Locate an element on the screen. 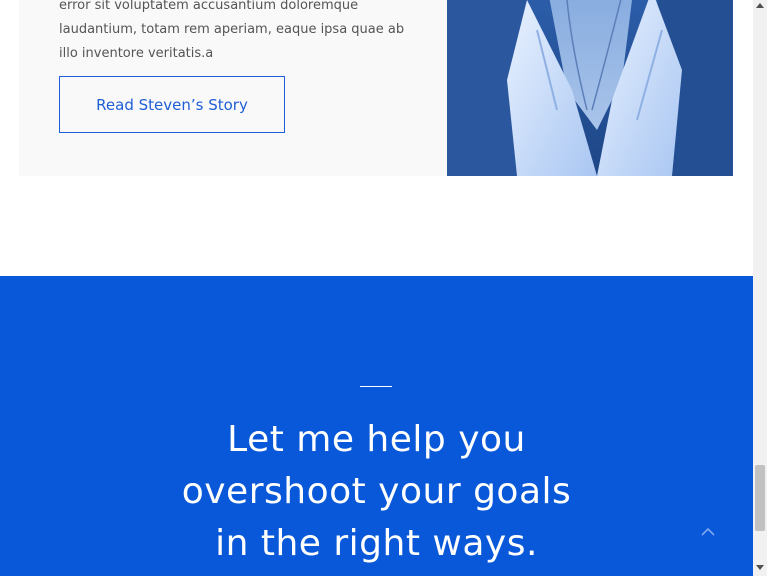  scroll-down-arrow-icon is located at coordinates (760, 567).